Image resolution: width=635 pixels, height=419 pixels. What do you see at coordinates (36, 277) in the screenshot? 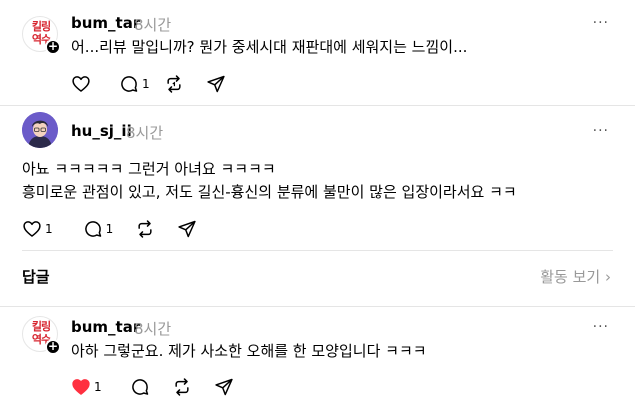
I see `replies-title: 답글` at bounding box center [36, 277].